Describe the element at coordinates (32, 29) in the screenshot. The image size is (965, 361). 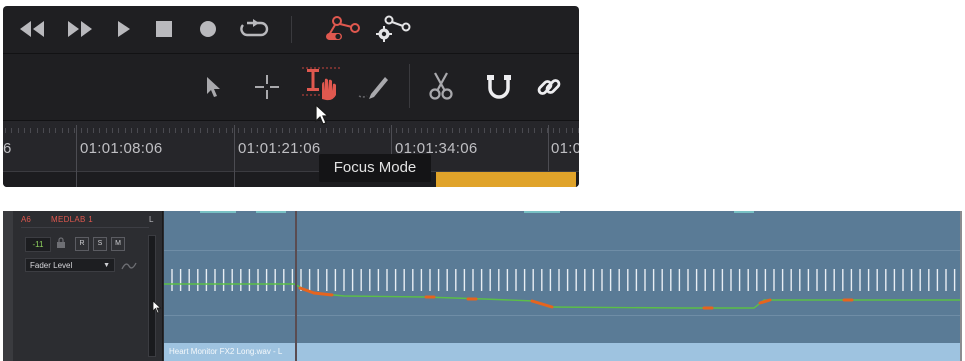
I see `rewind-icon` at that location.